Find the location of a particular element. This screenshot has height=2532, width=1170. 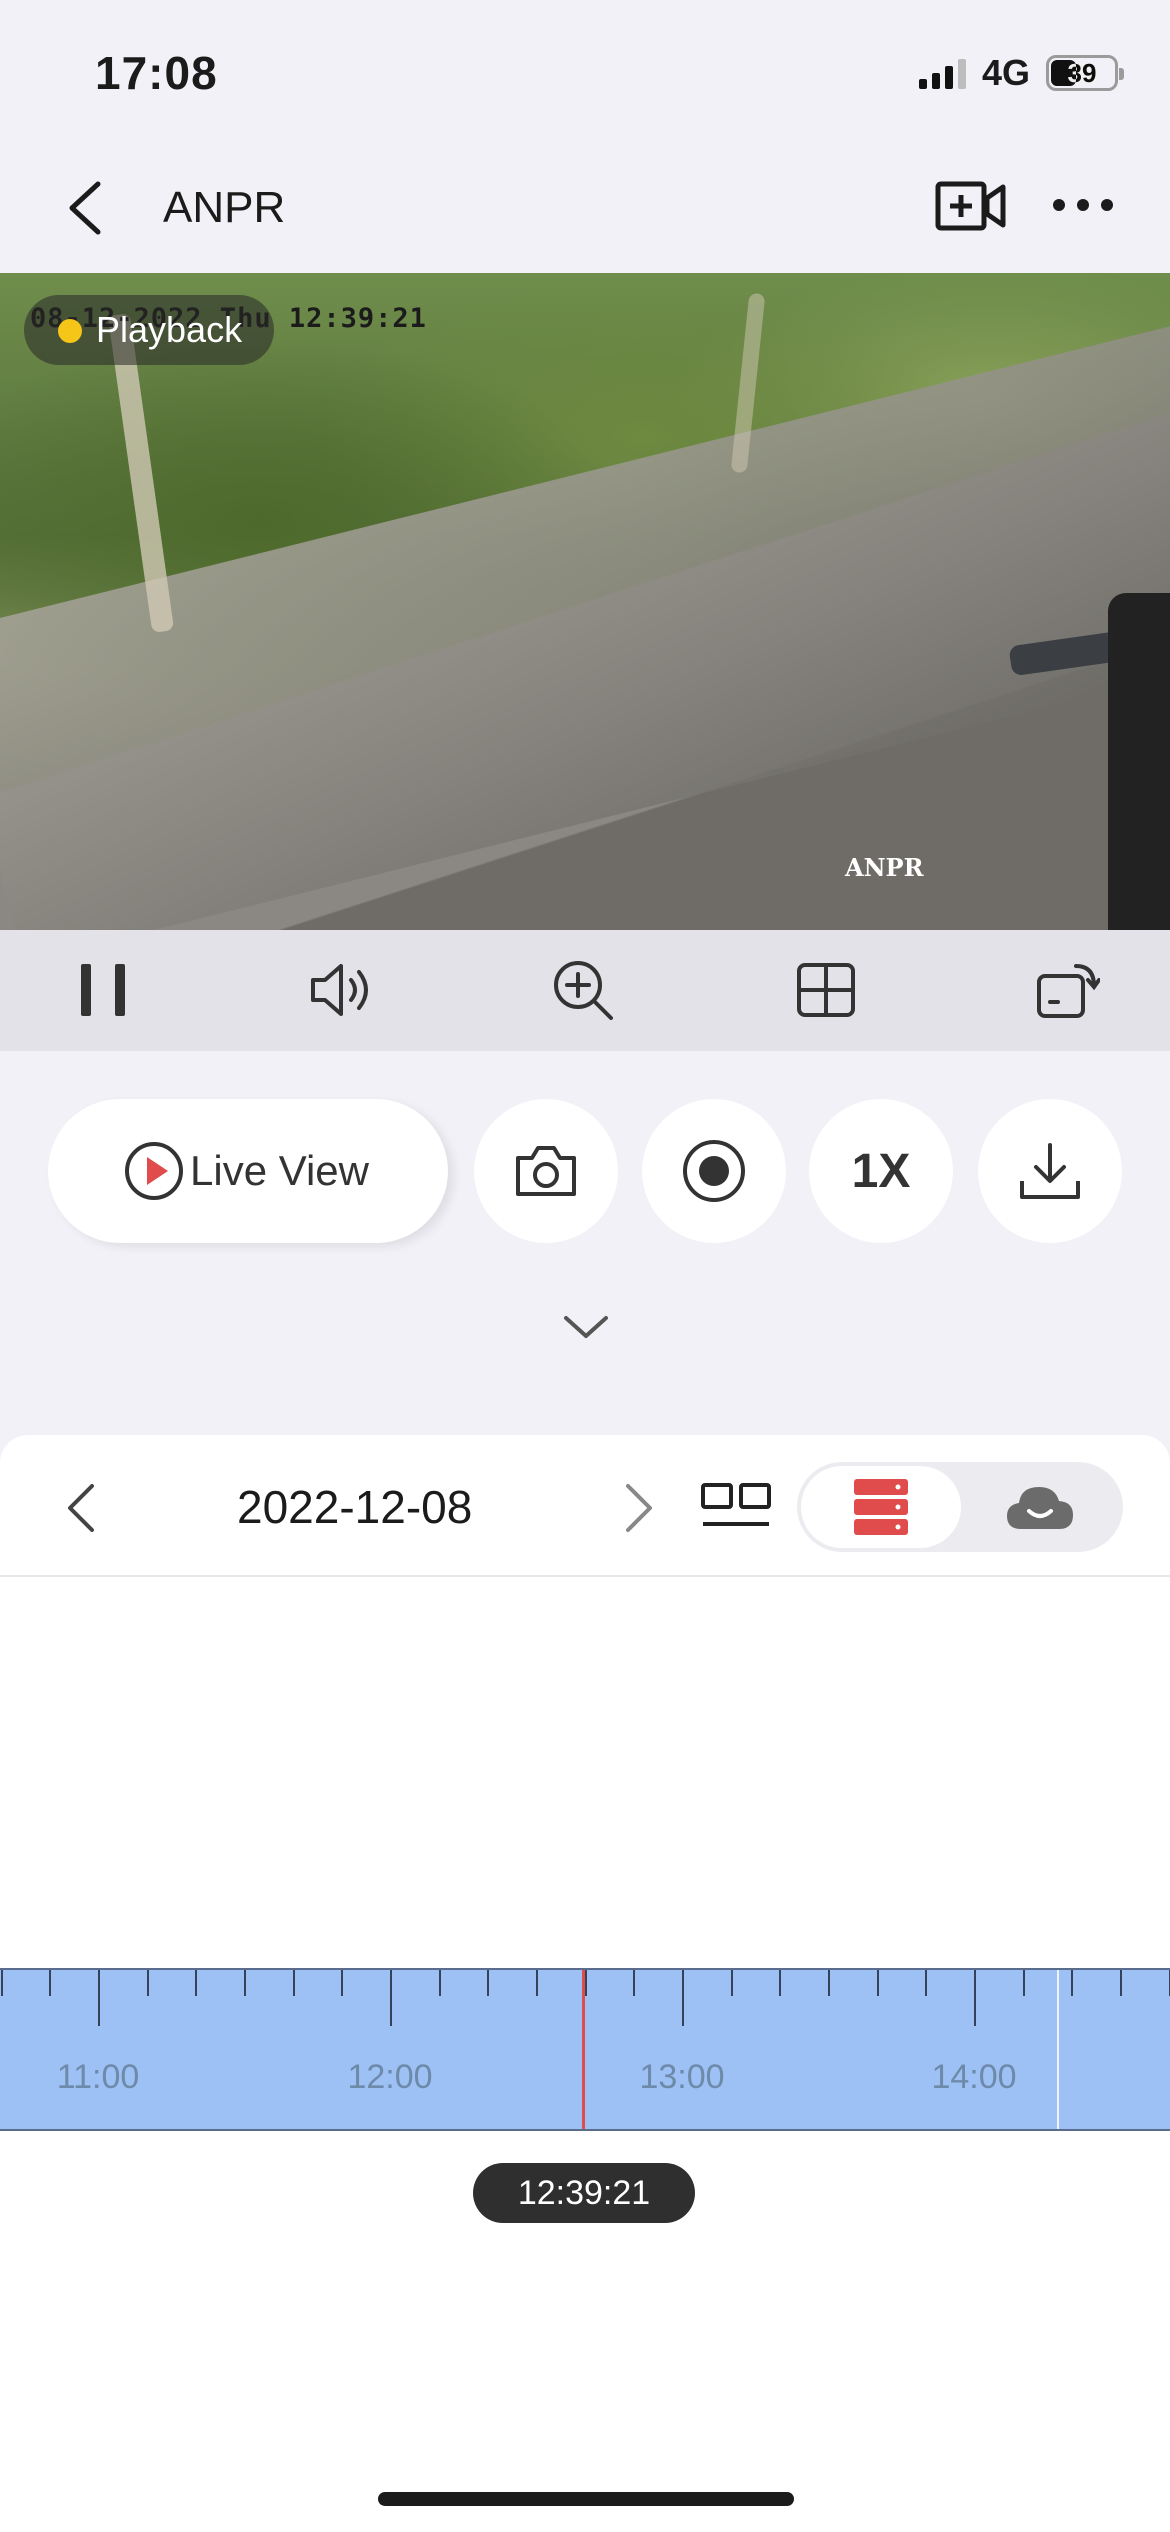

page-title: ANPR is located at coordinates (224, 207).